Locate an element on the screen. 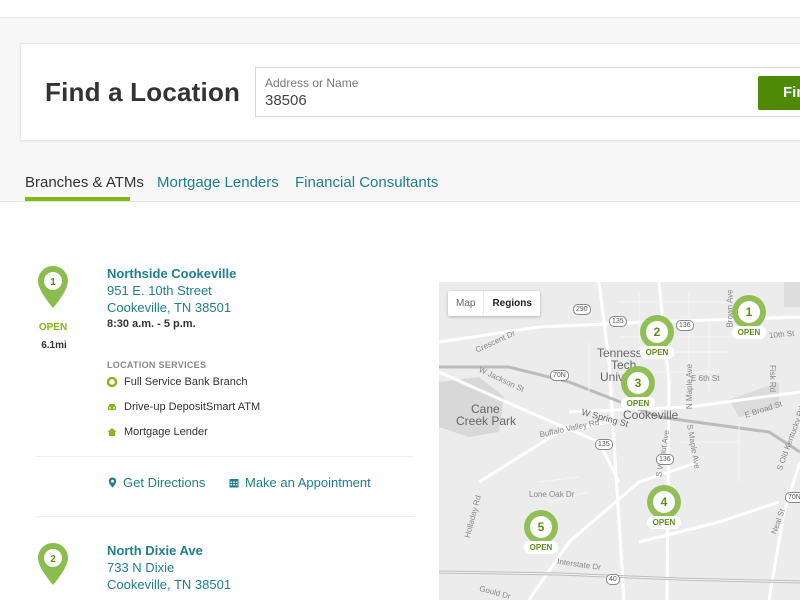 The height and width of the screenshot is (600, 800). distance: 6.1mi is located at coordinates (54, 345).